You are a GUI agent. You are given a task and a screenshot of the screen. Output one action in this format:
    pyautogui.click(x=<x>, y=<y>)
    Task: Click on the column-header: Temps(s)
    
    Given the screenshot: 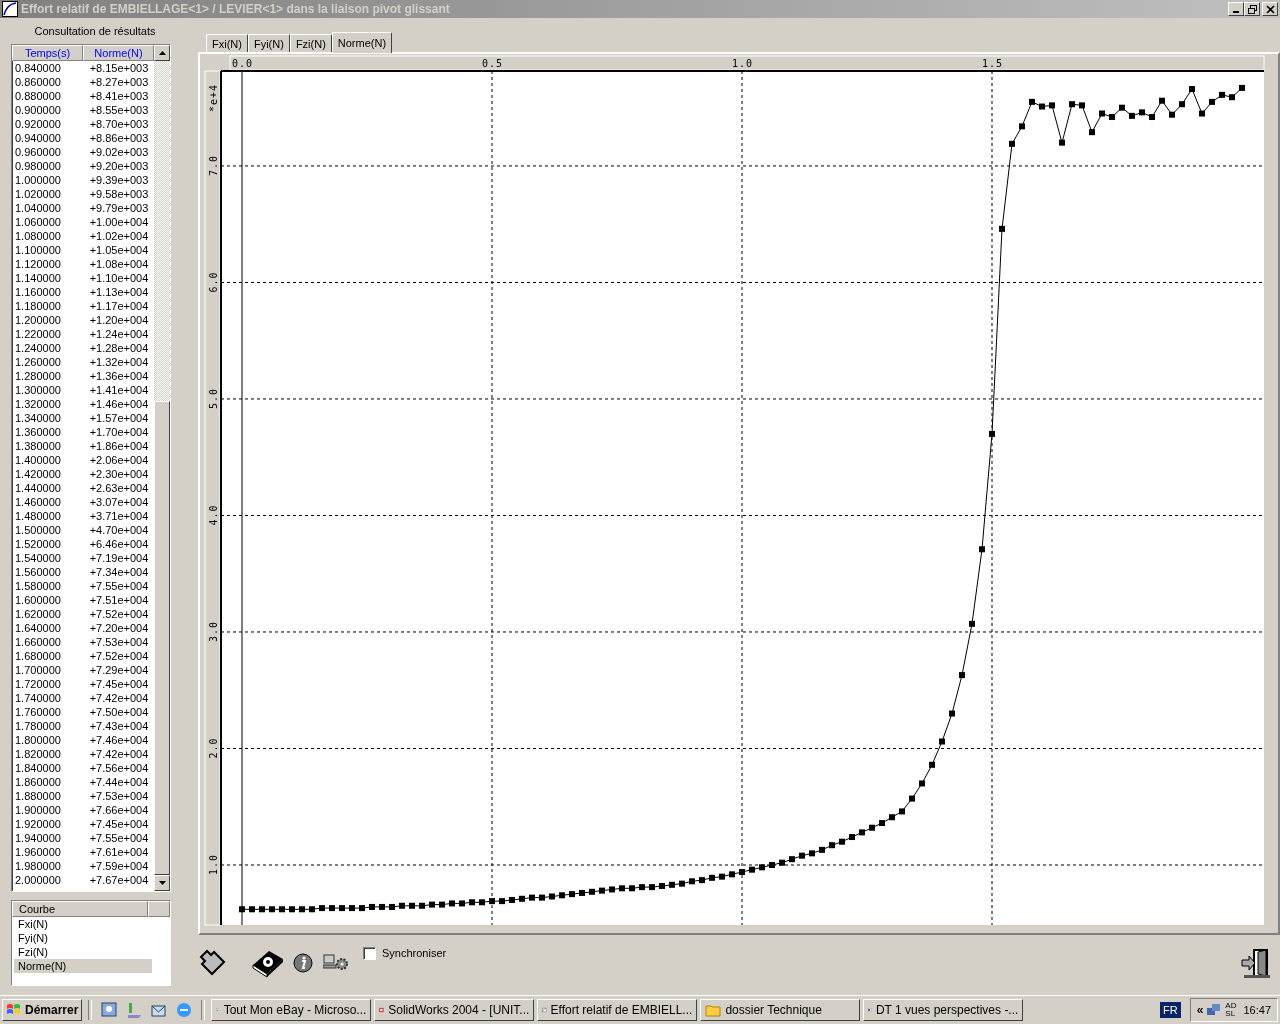 What is the action you would take?
    pyautogui.click(x=47, y=53)
    